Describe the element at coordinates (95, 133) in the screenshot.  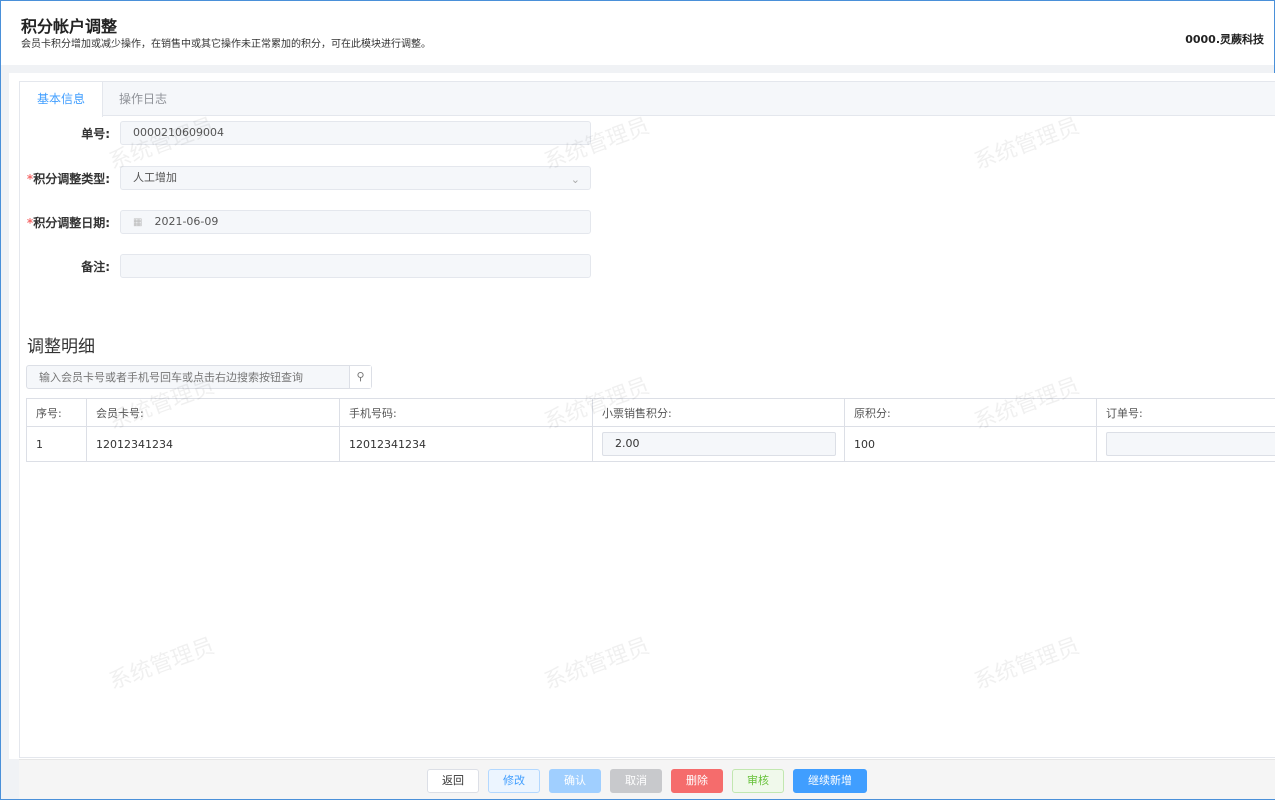
I see `order-no-label: 单号:` at that location.